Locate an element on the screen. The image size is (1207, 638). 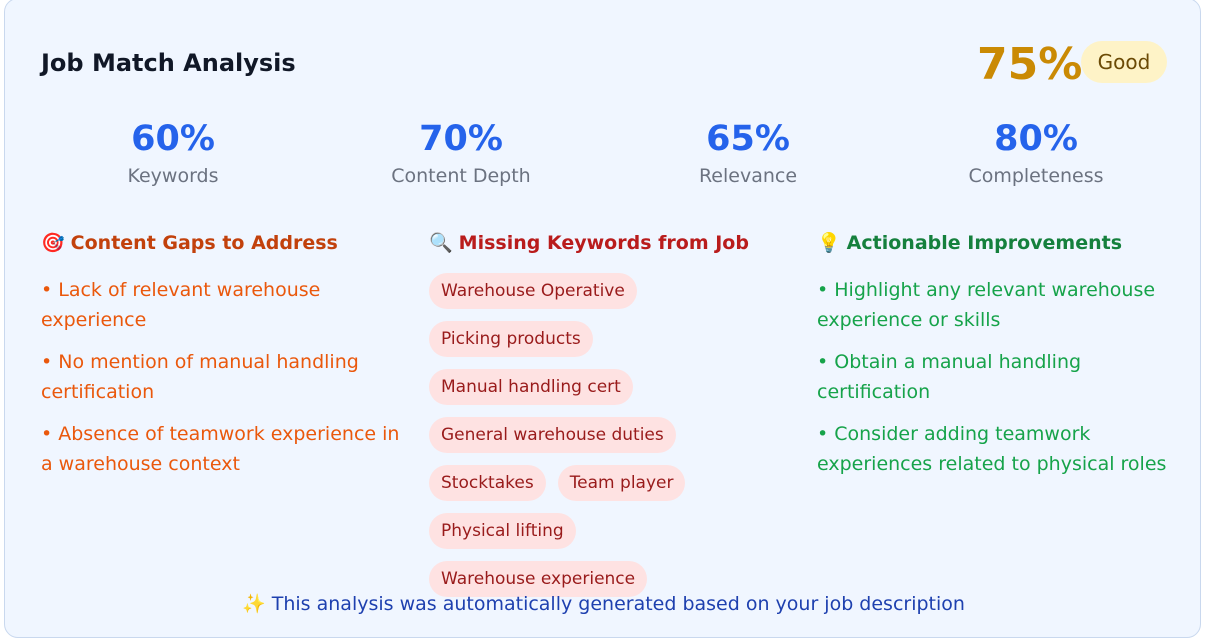
list-item: • Obtain a manual handling certification is located at coordinates (949, 377).